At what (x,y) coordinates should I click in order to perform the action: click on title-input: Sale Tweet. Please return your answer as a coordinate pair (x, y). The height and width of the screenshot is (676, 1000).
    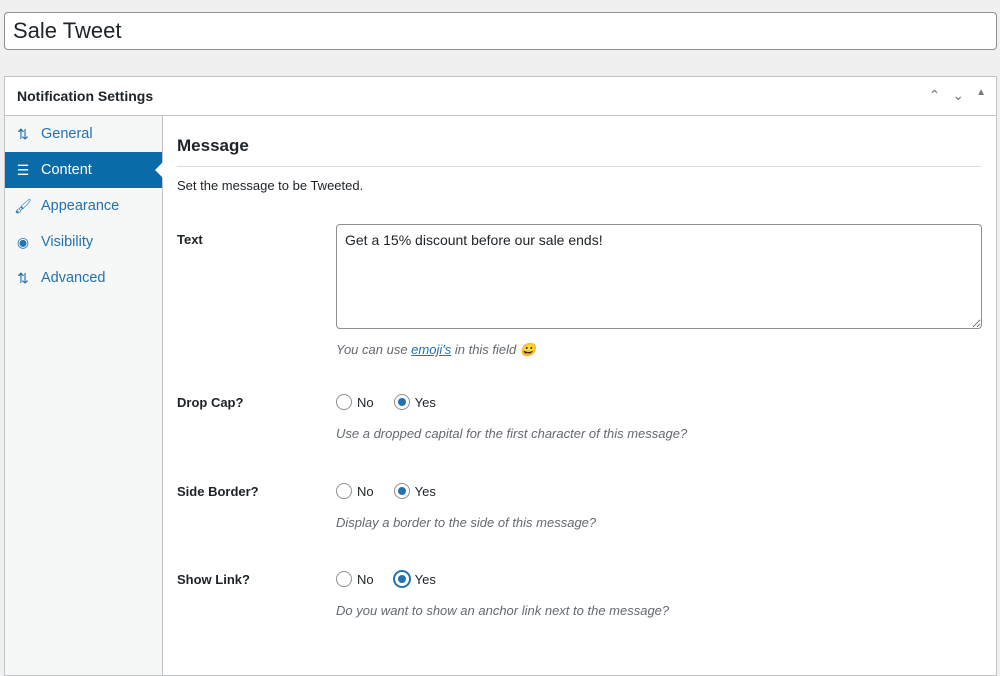
    Looking at the image, I should click on (500, 31).